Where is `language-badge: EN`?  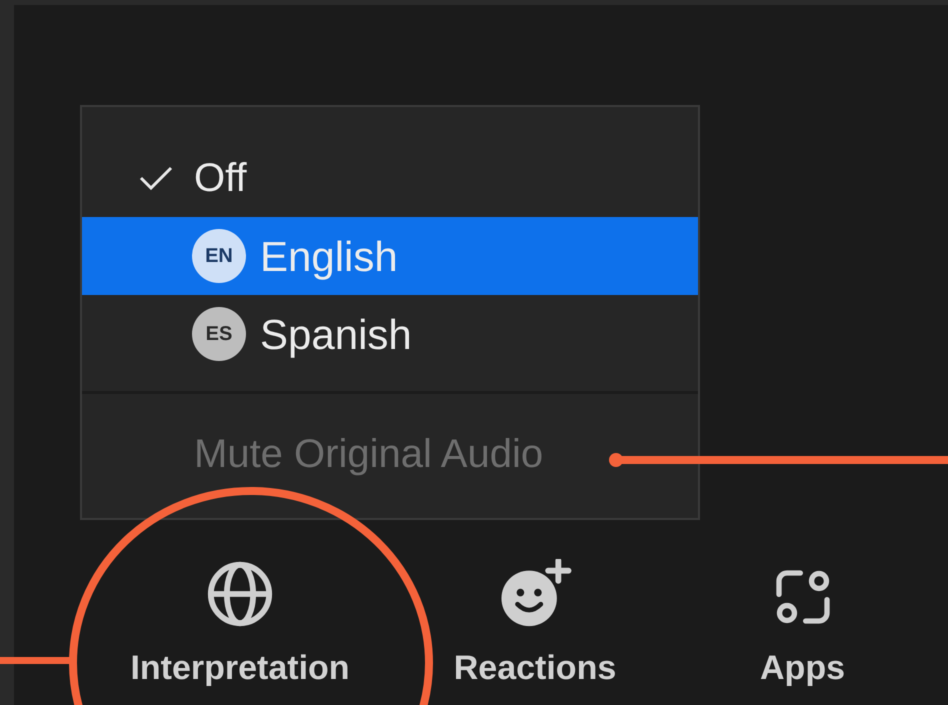
language-badge: EN is located at coordinates (219, 256).